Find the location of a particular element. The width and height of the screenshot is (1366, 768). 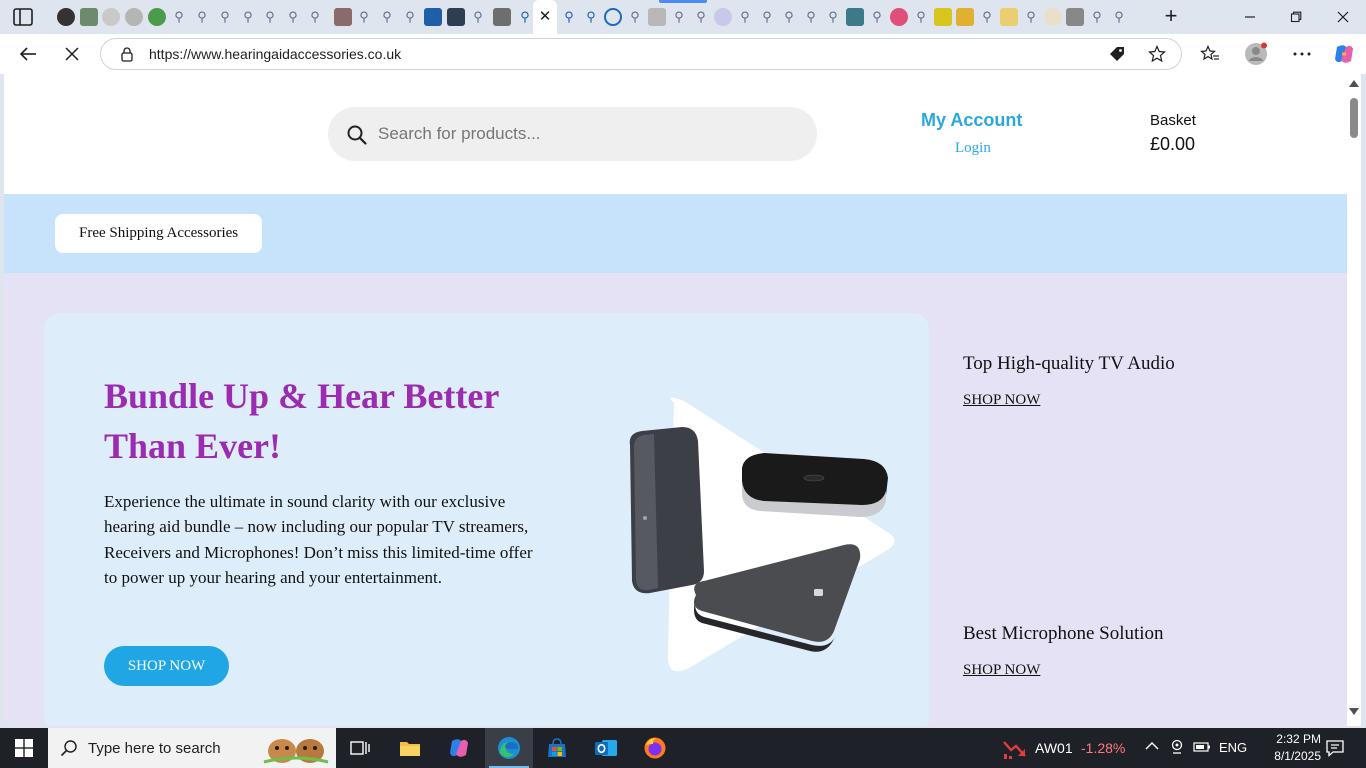

language-indicator: ENG is located at coordinates (1233, 747).